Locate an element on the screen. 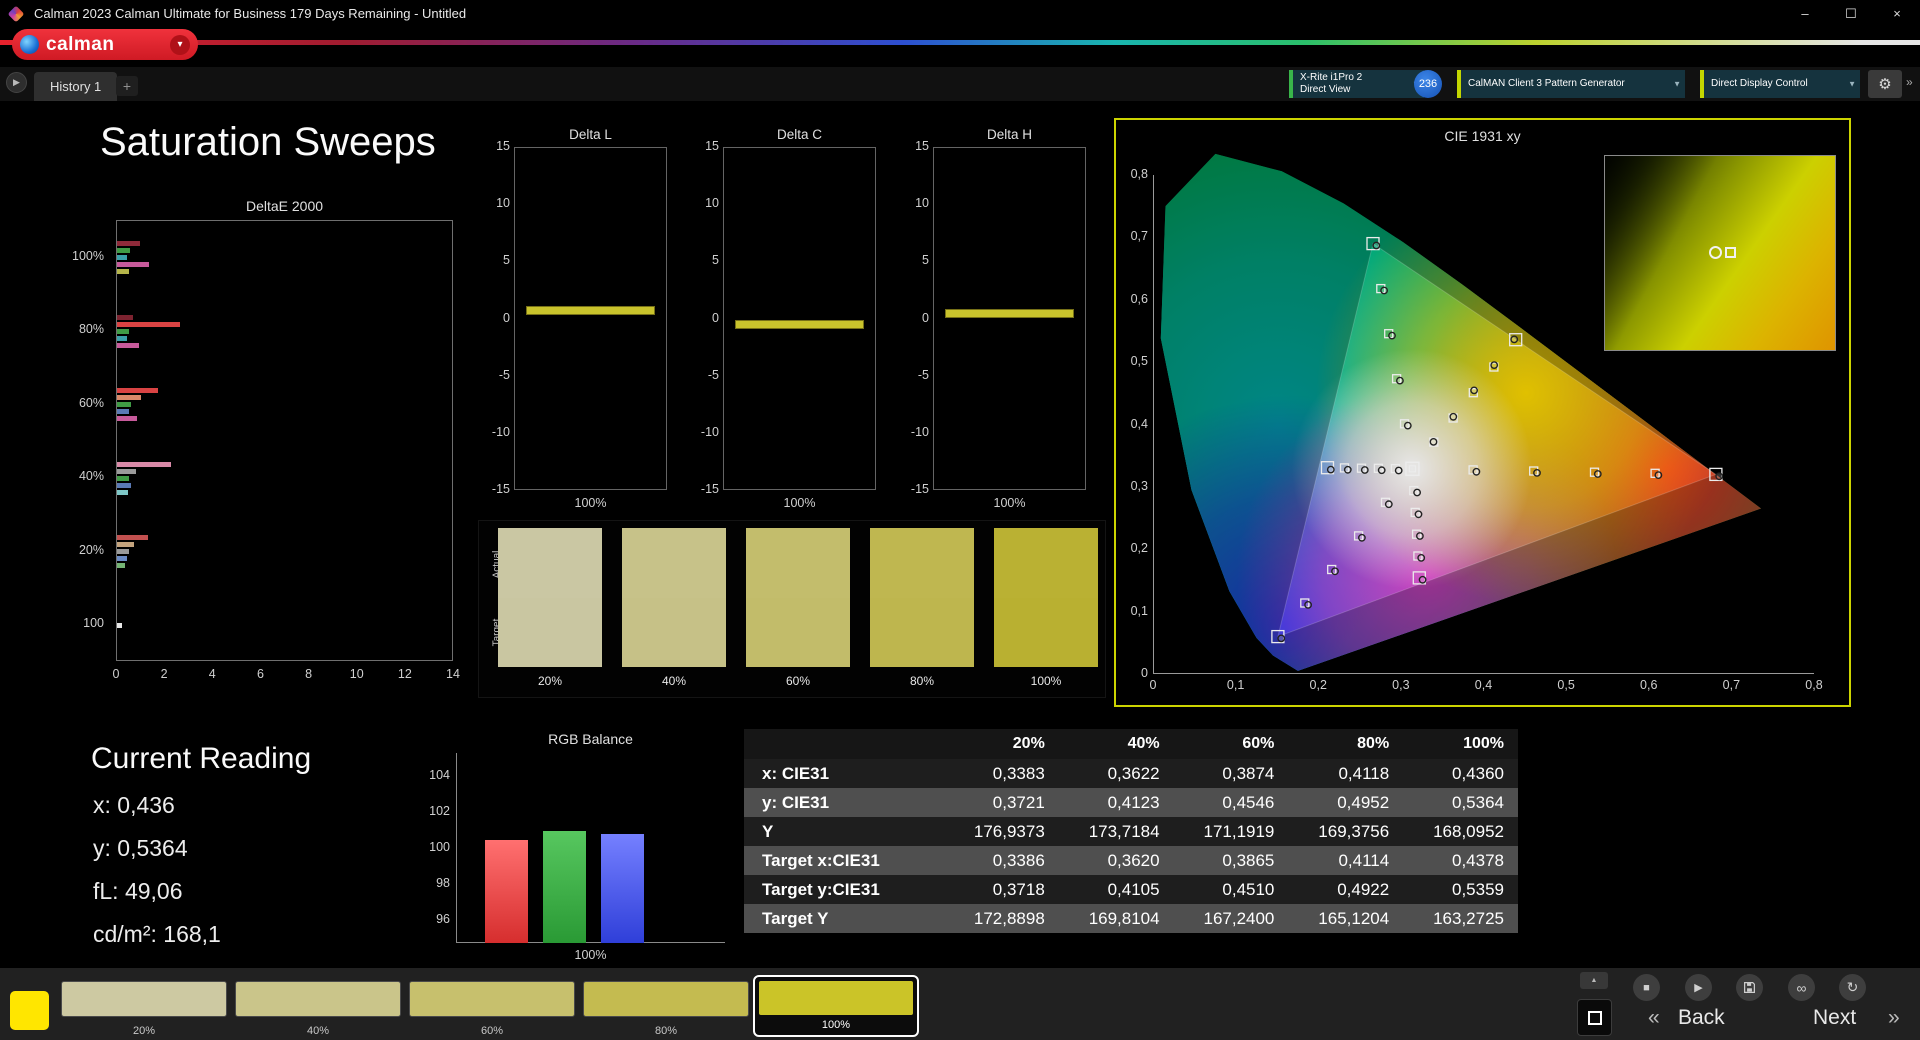 This screenshot has height=1040, width=1920. delta-l-plot is located at coordinates (590, 318).